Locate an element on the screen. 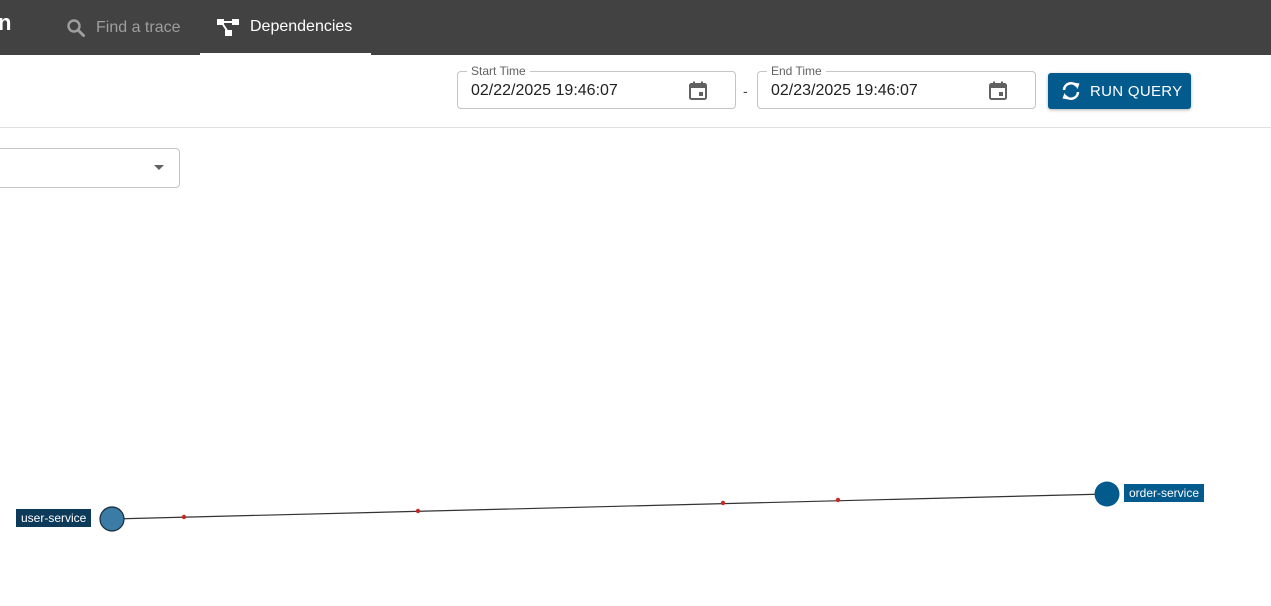 This screenshot has width=1271, height=606. graph-node-user-service is located at coordinates (112, 519).